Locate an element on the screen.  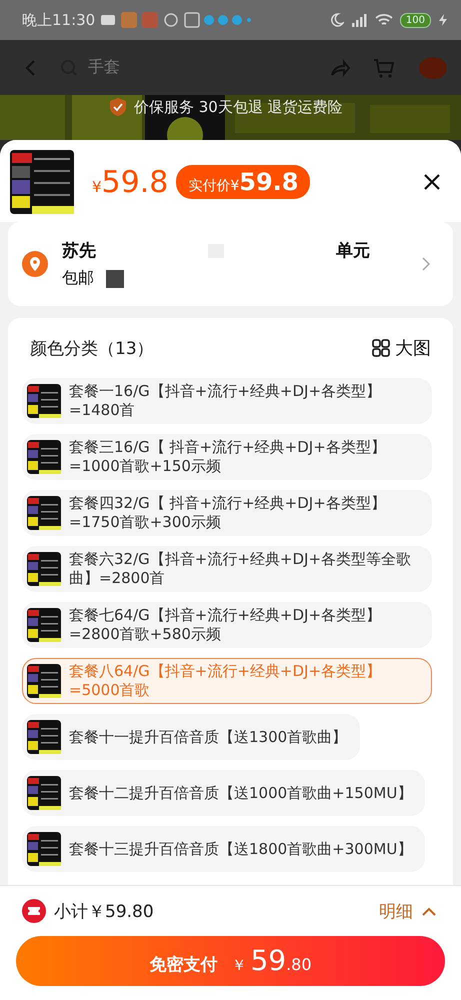
option-item: 套餐四32/G【 抖音+流行+经典+DJ+各类型】=1750首歌+300示频 is located at coordinates (227, 513).